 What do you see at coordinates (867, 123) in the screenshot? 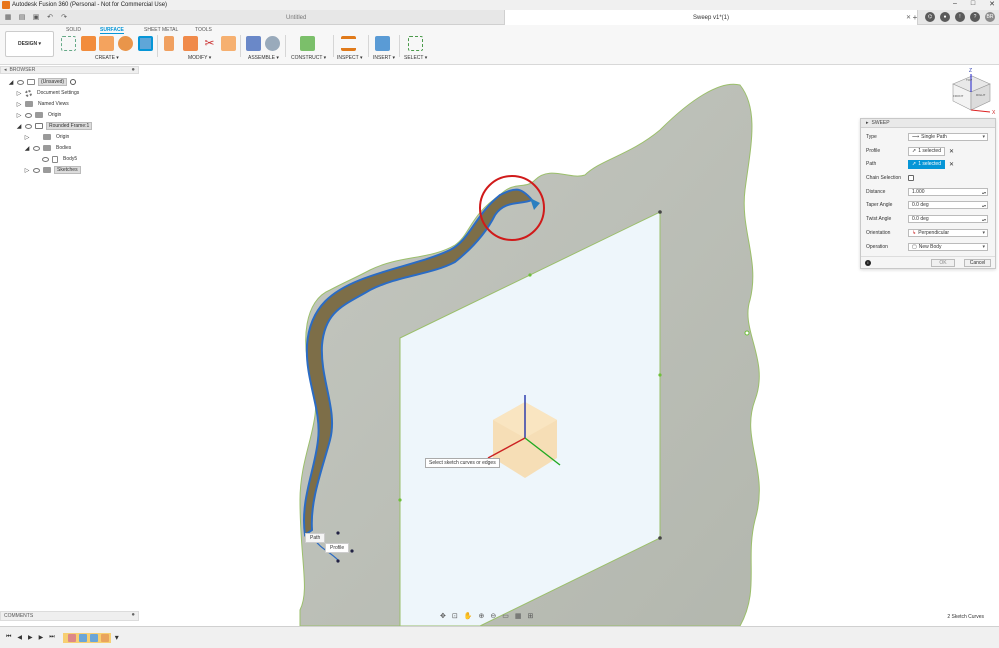
I see `collapse-icon: ▸` at bounding box center [867, 123].